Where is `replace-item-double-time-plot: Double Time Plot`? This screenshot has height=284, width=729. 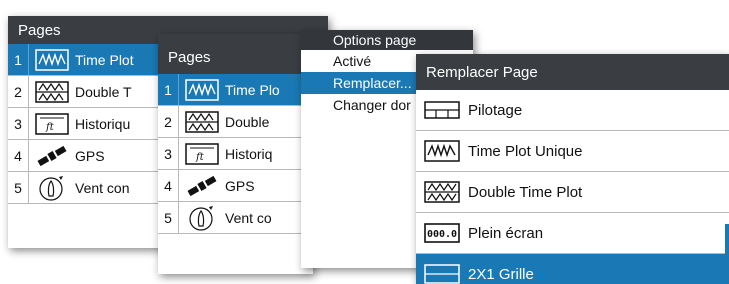 replace-item-double-time-plot: Double Time Plot is located at coordinates (572, 192).